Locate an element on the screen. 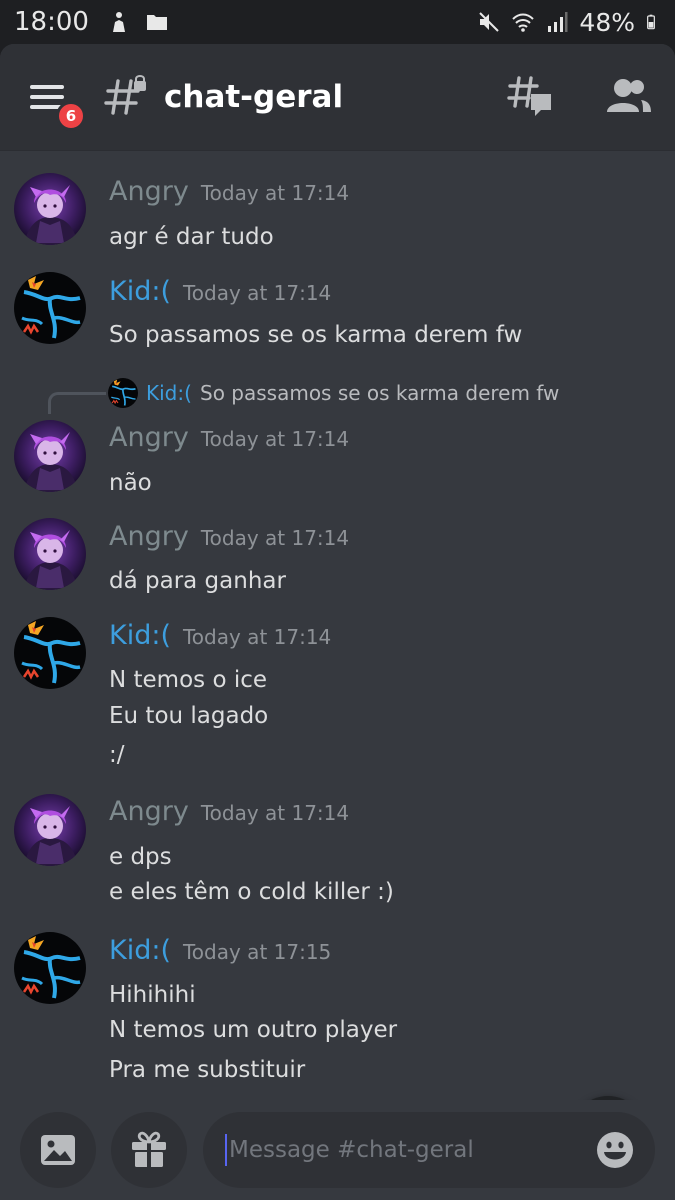 This screenshot has width=675, height=1200. channel-header: 6 chat-geral is located at coordinates (337, 97).